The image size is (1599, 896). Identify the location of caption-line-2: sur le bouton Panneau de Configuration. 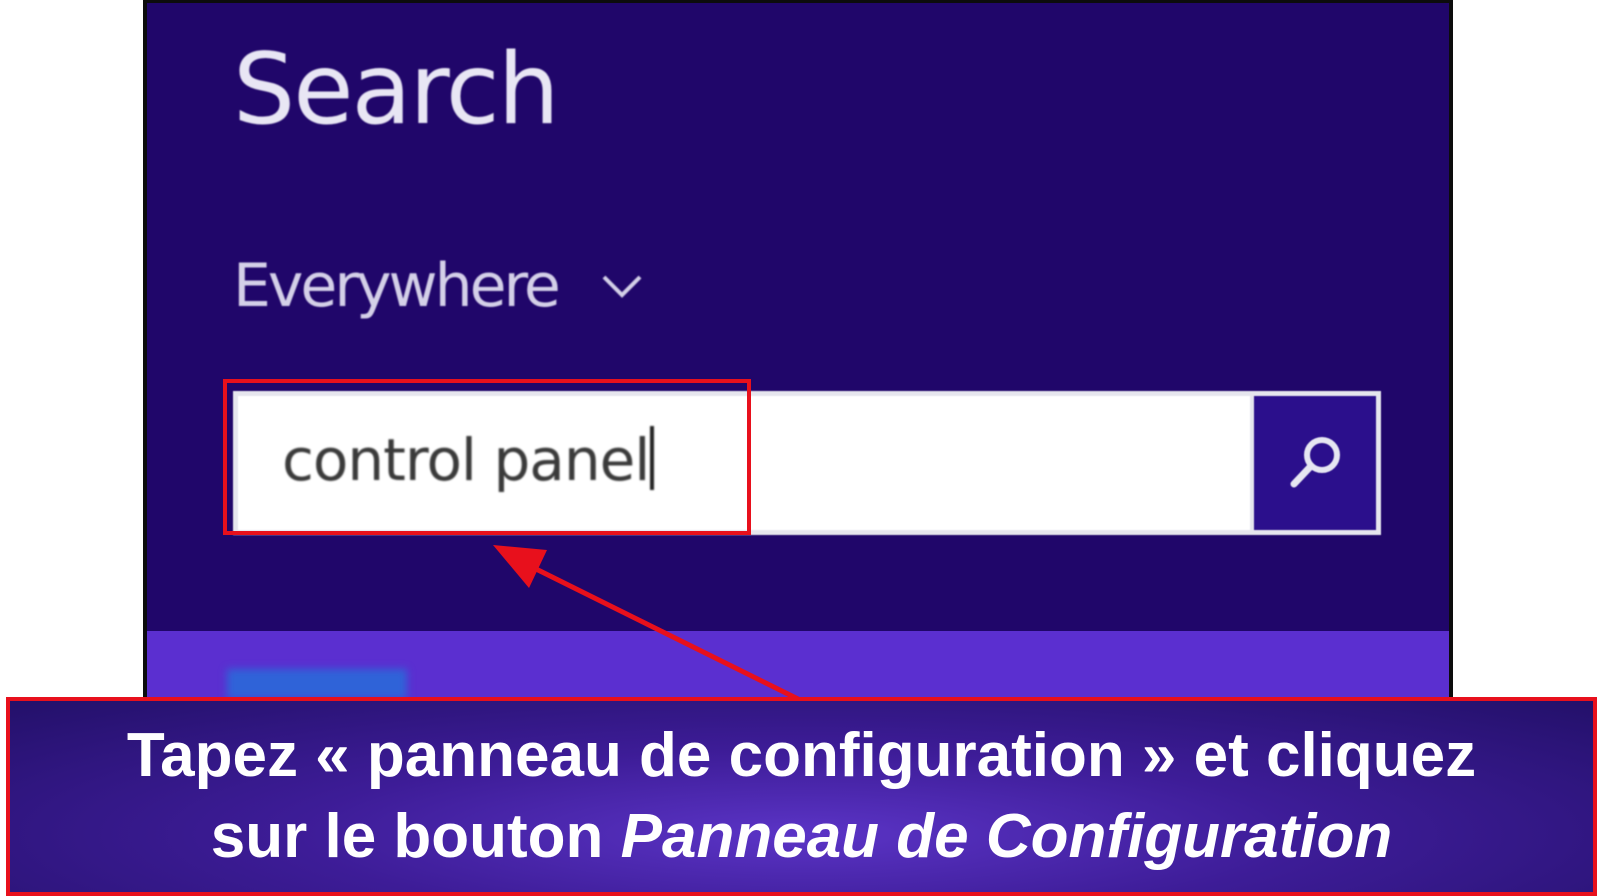
(801, 837).